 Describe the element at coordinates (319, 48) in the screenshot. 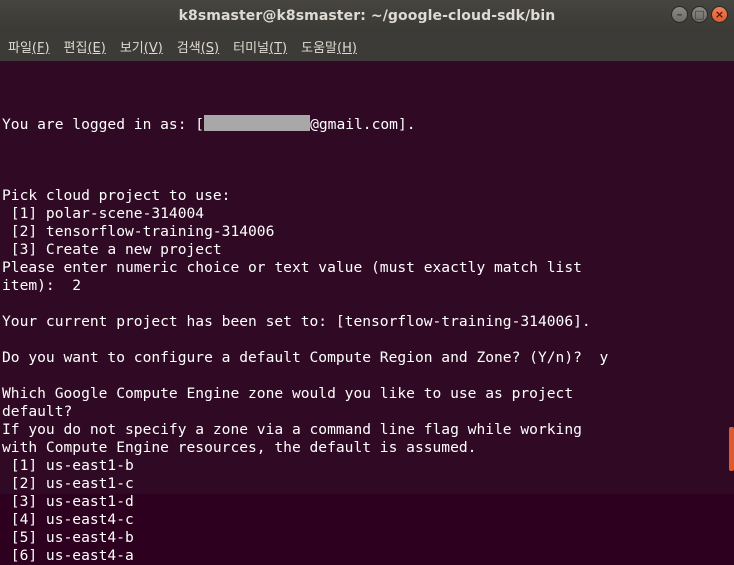

I see `menu-label: 도움말` at that location.